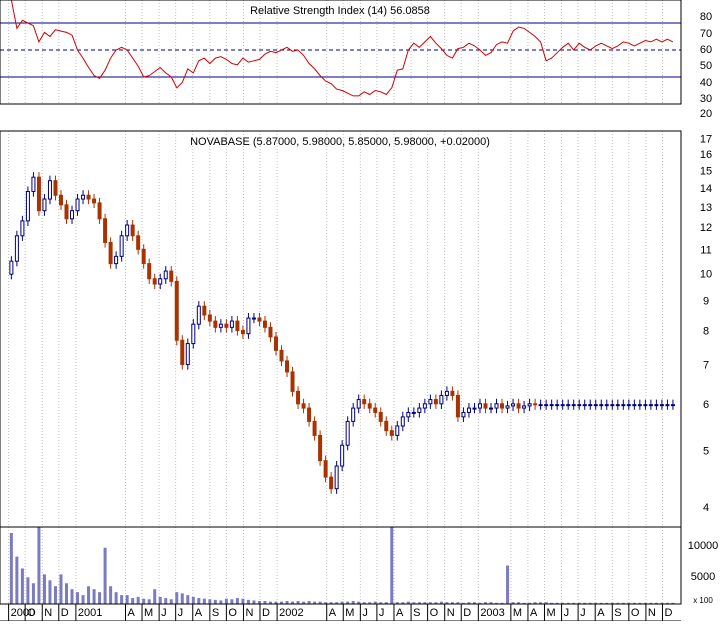 The width and height of the screenshot is (724, 626). Describe the element at coordinates (705, 250) in the screenshot. I see `price-tick-label: 11` at that location.